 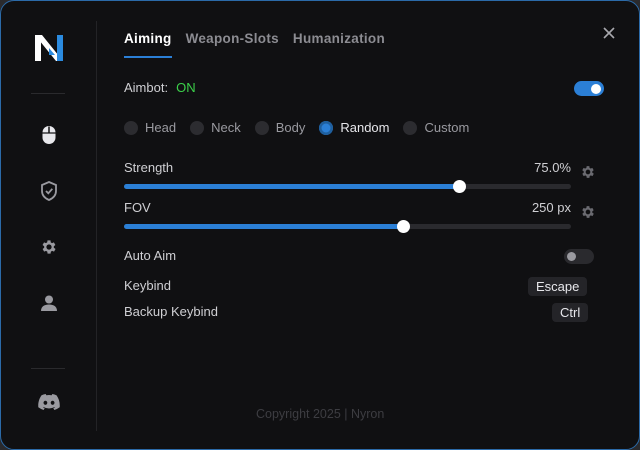 I want to click on nav-settings, so click(x=49, y=247).